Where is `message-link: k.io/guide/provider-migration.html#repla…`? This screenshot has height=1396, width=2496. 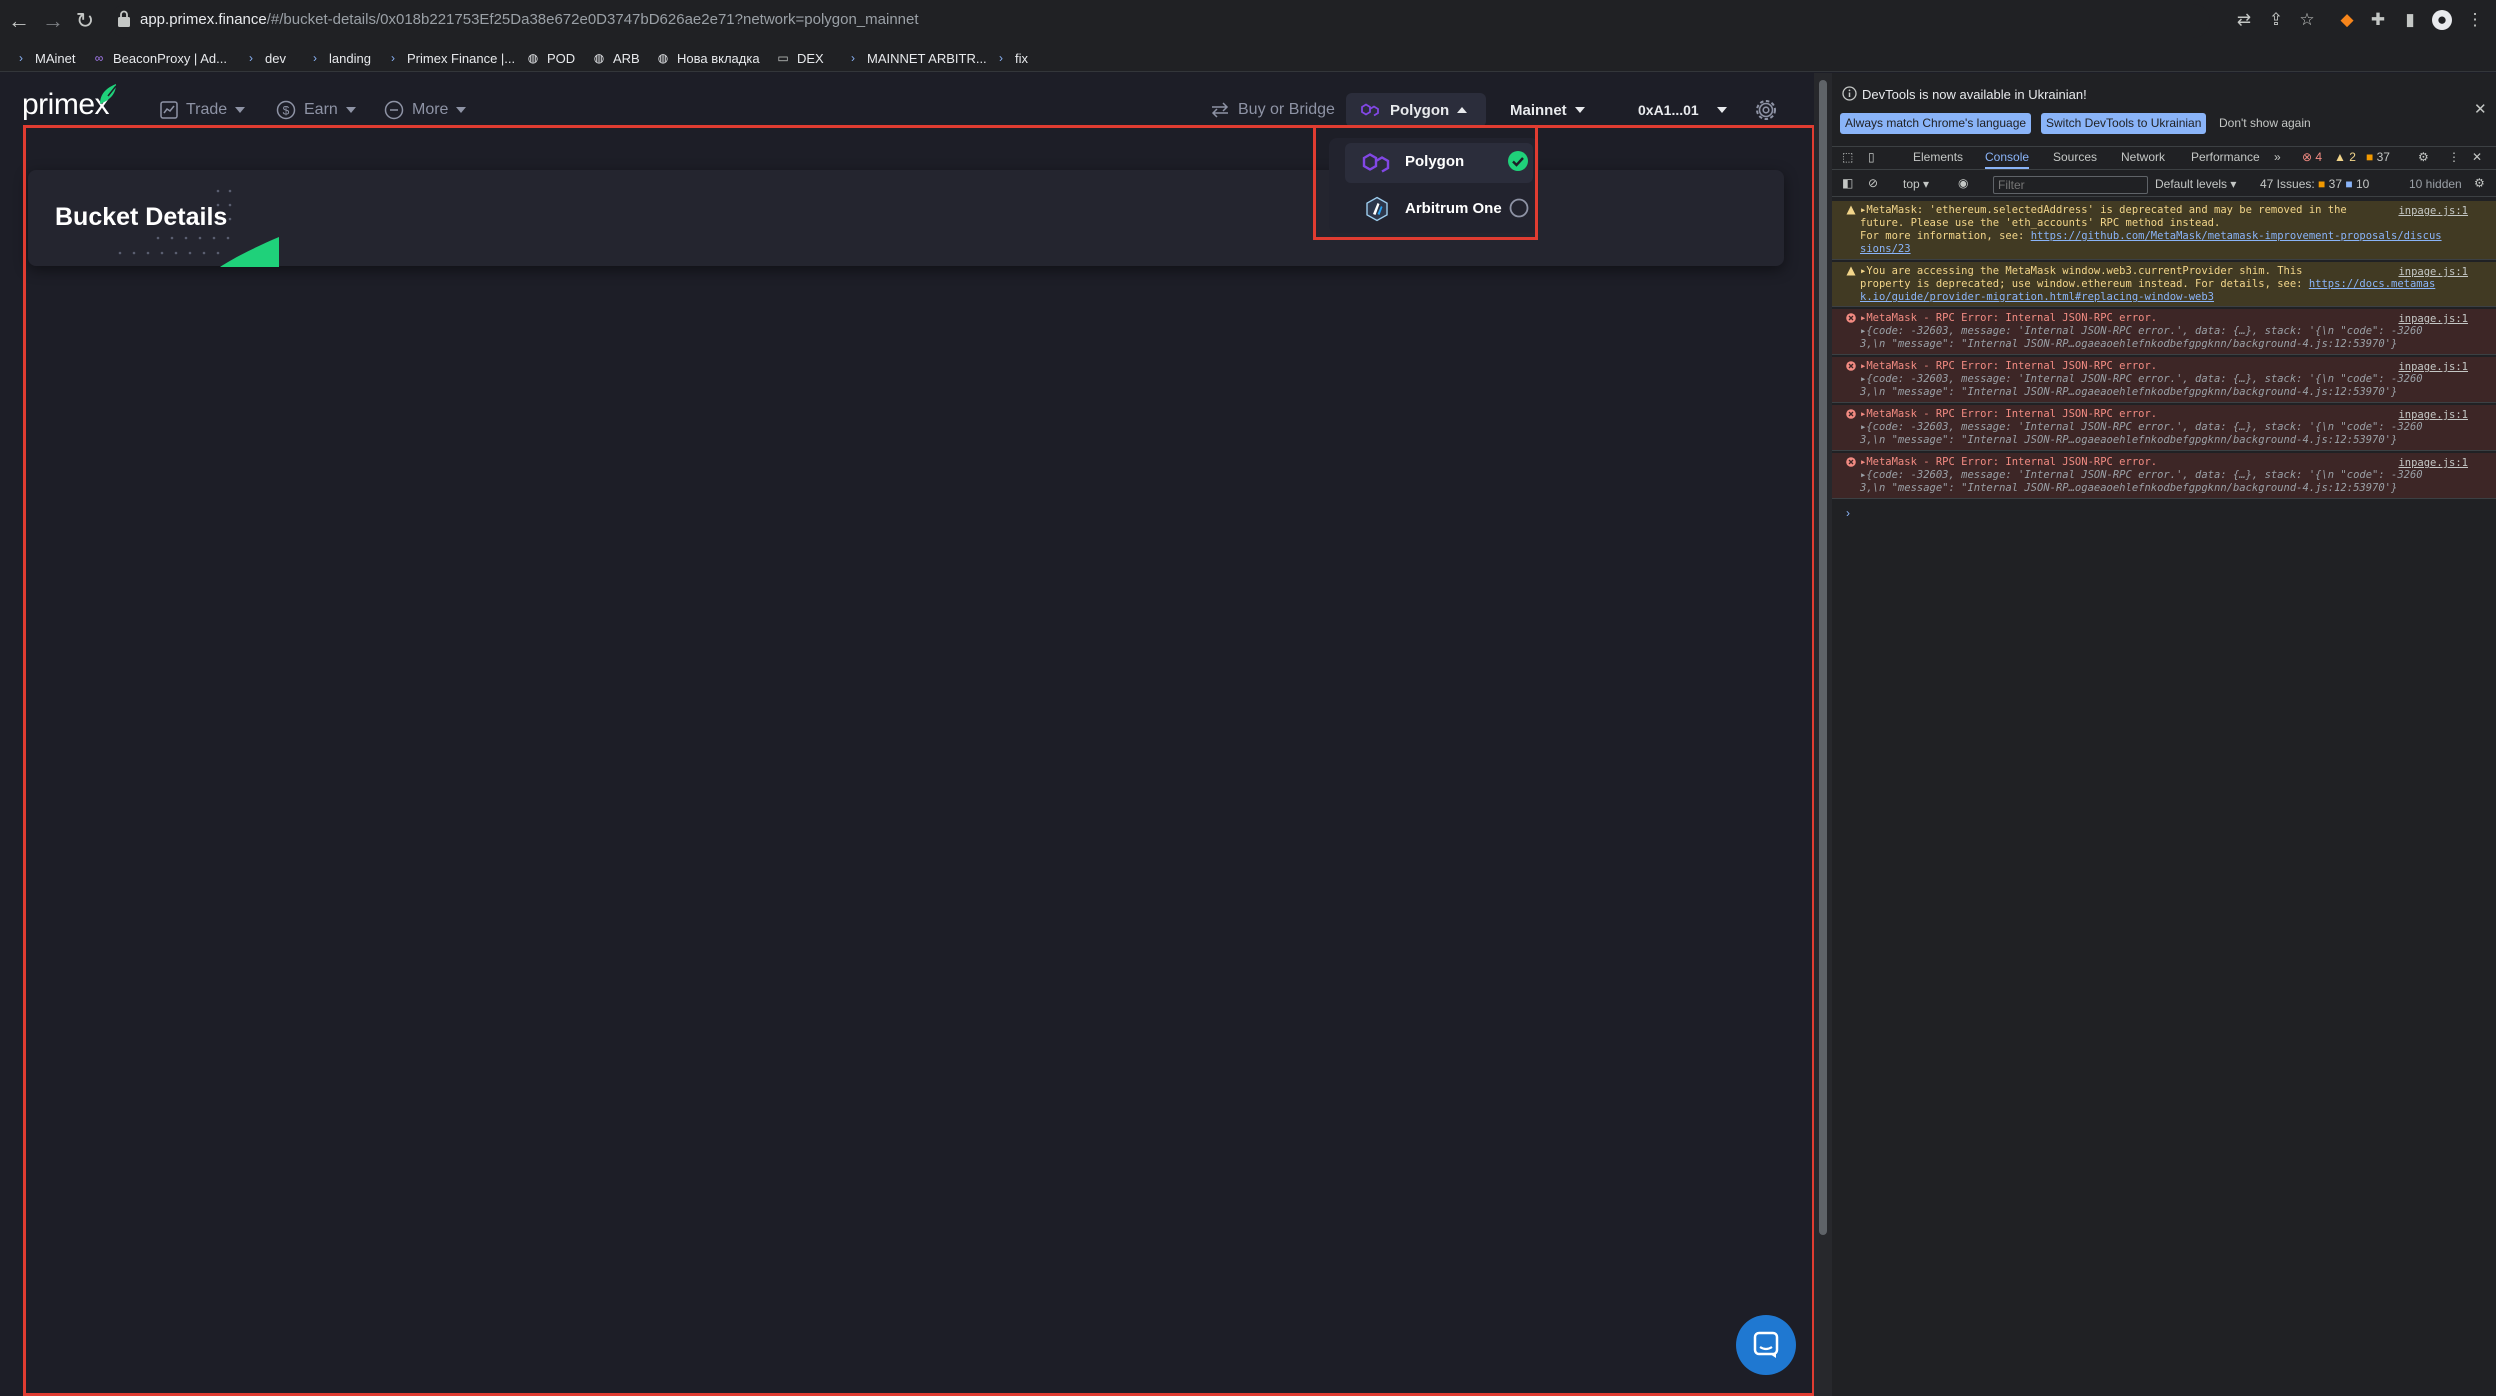
message-link: k.io/guide/provider-migration.html#repla… is located at coordinates (2037, 297).